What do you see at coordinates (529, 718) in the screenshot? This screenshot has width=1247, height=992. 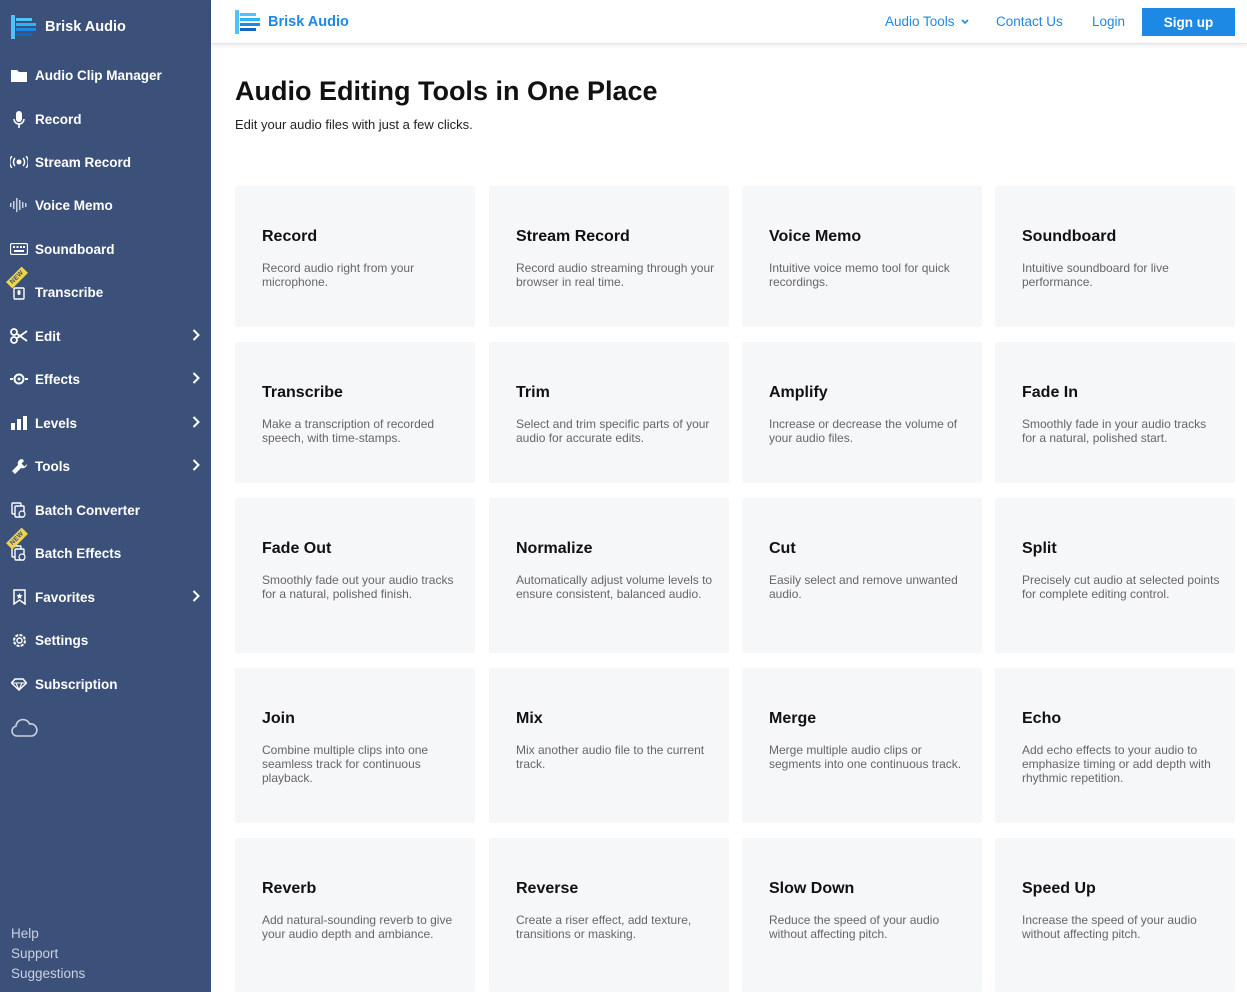 I see `tool-title: Mix` at bounding box center [529, 718].